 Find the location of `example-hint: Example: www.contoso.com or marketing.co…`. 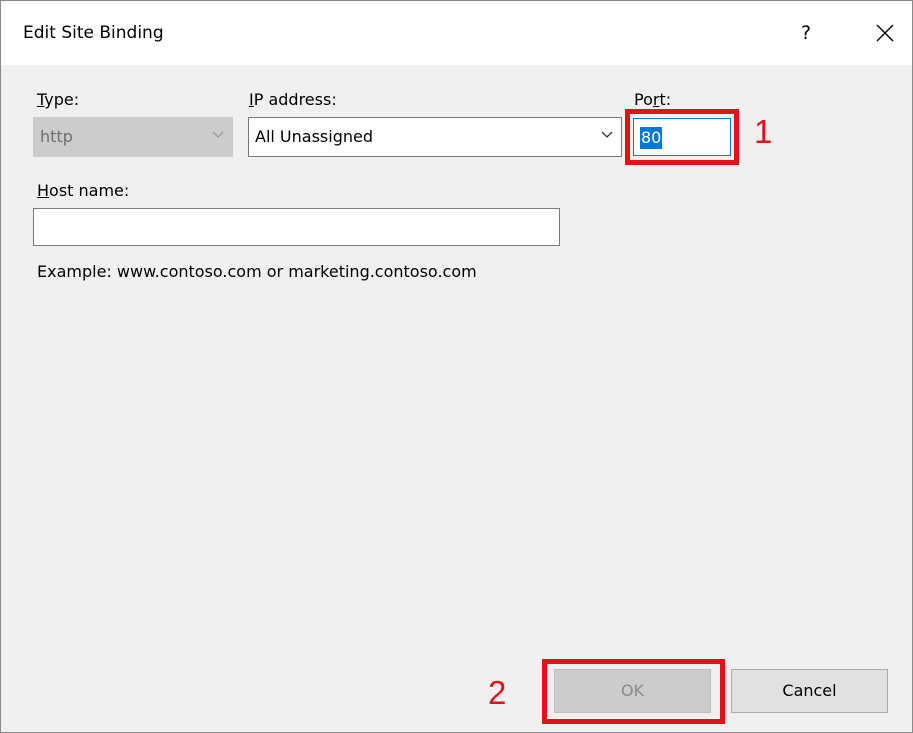

example-hint: Example: www.contoso.com or marketing.co… is located at coordinates (257, 271).